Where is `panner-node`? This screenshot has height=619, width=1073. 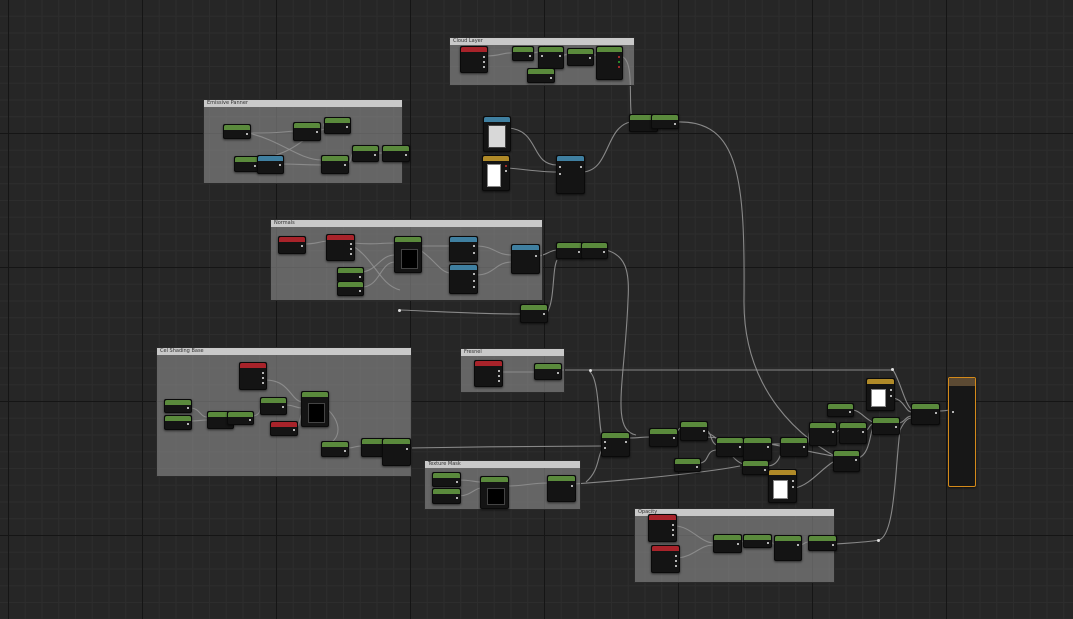
panner-node is located at coordinates (270, 164).